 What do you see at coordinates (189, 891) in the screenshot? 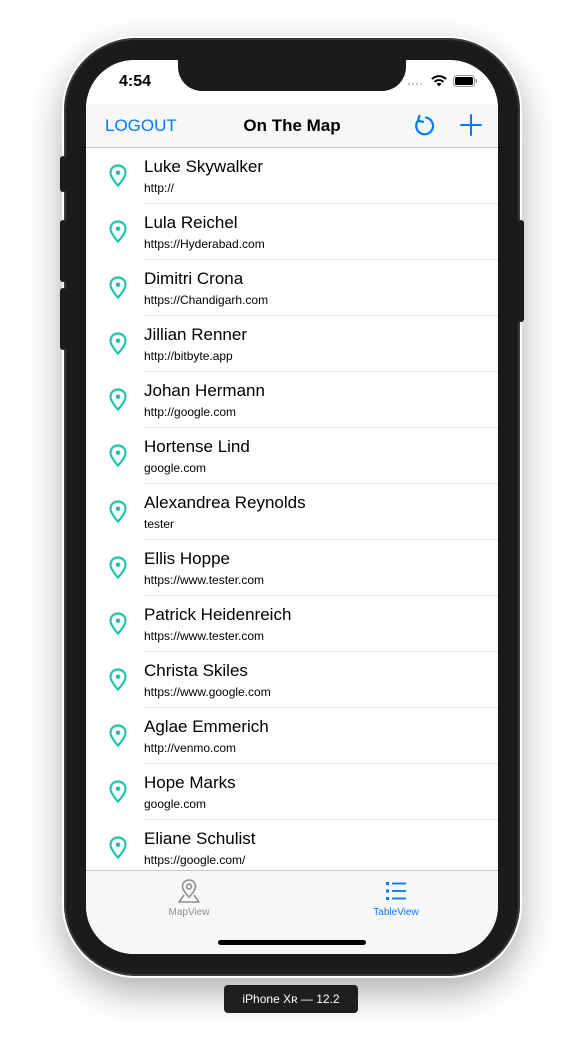
I see `map-pin-icon` at bounding box center [189, 891].